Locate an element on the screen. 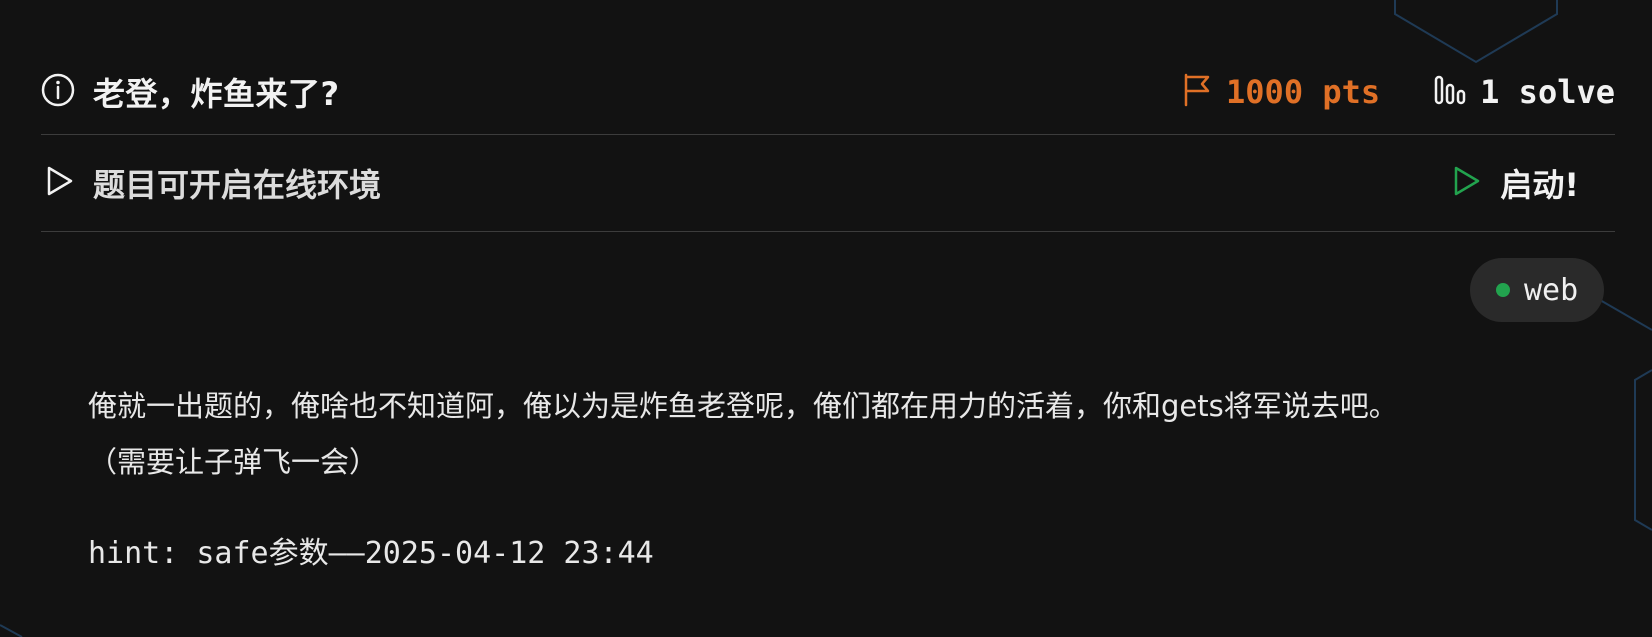 Image resolution: width=1652 pixels, height=637 pixels. description-line: （需要让子弹飞一会） is located at coordinates (233, 462).